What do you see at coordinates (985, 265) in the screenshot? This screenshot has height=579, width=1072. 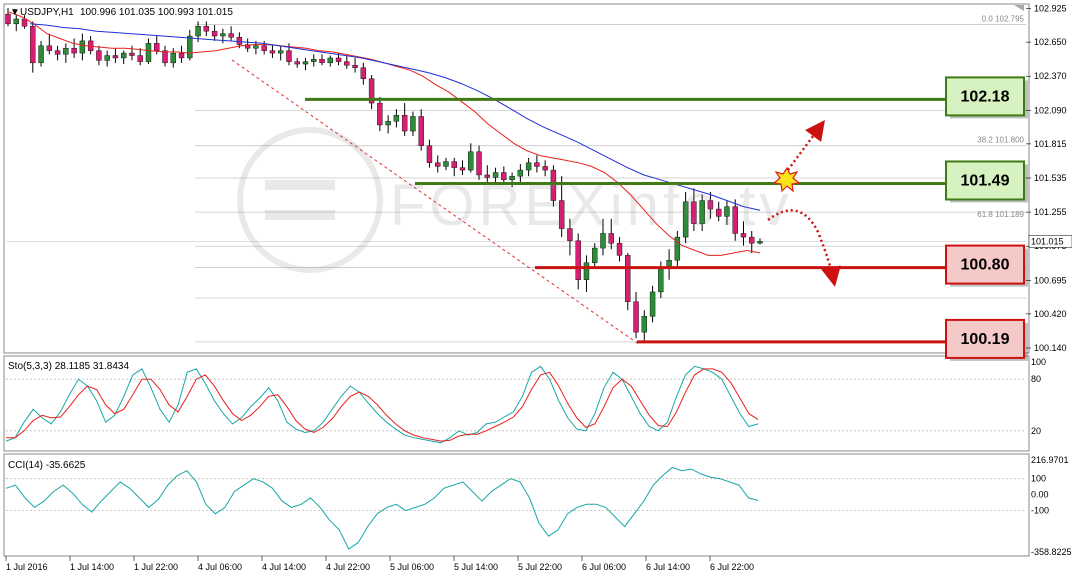 I see `key-level-label: 100.80` at bounding box center [985, 265].